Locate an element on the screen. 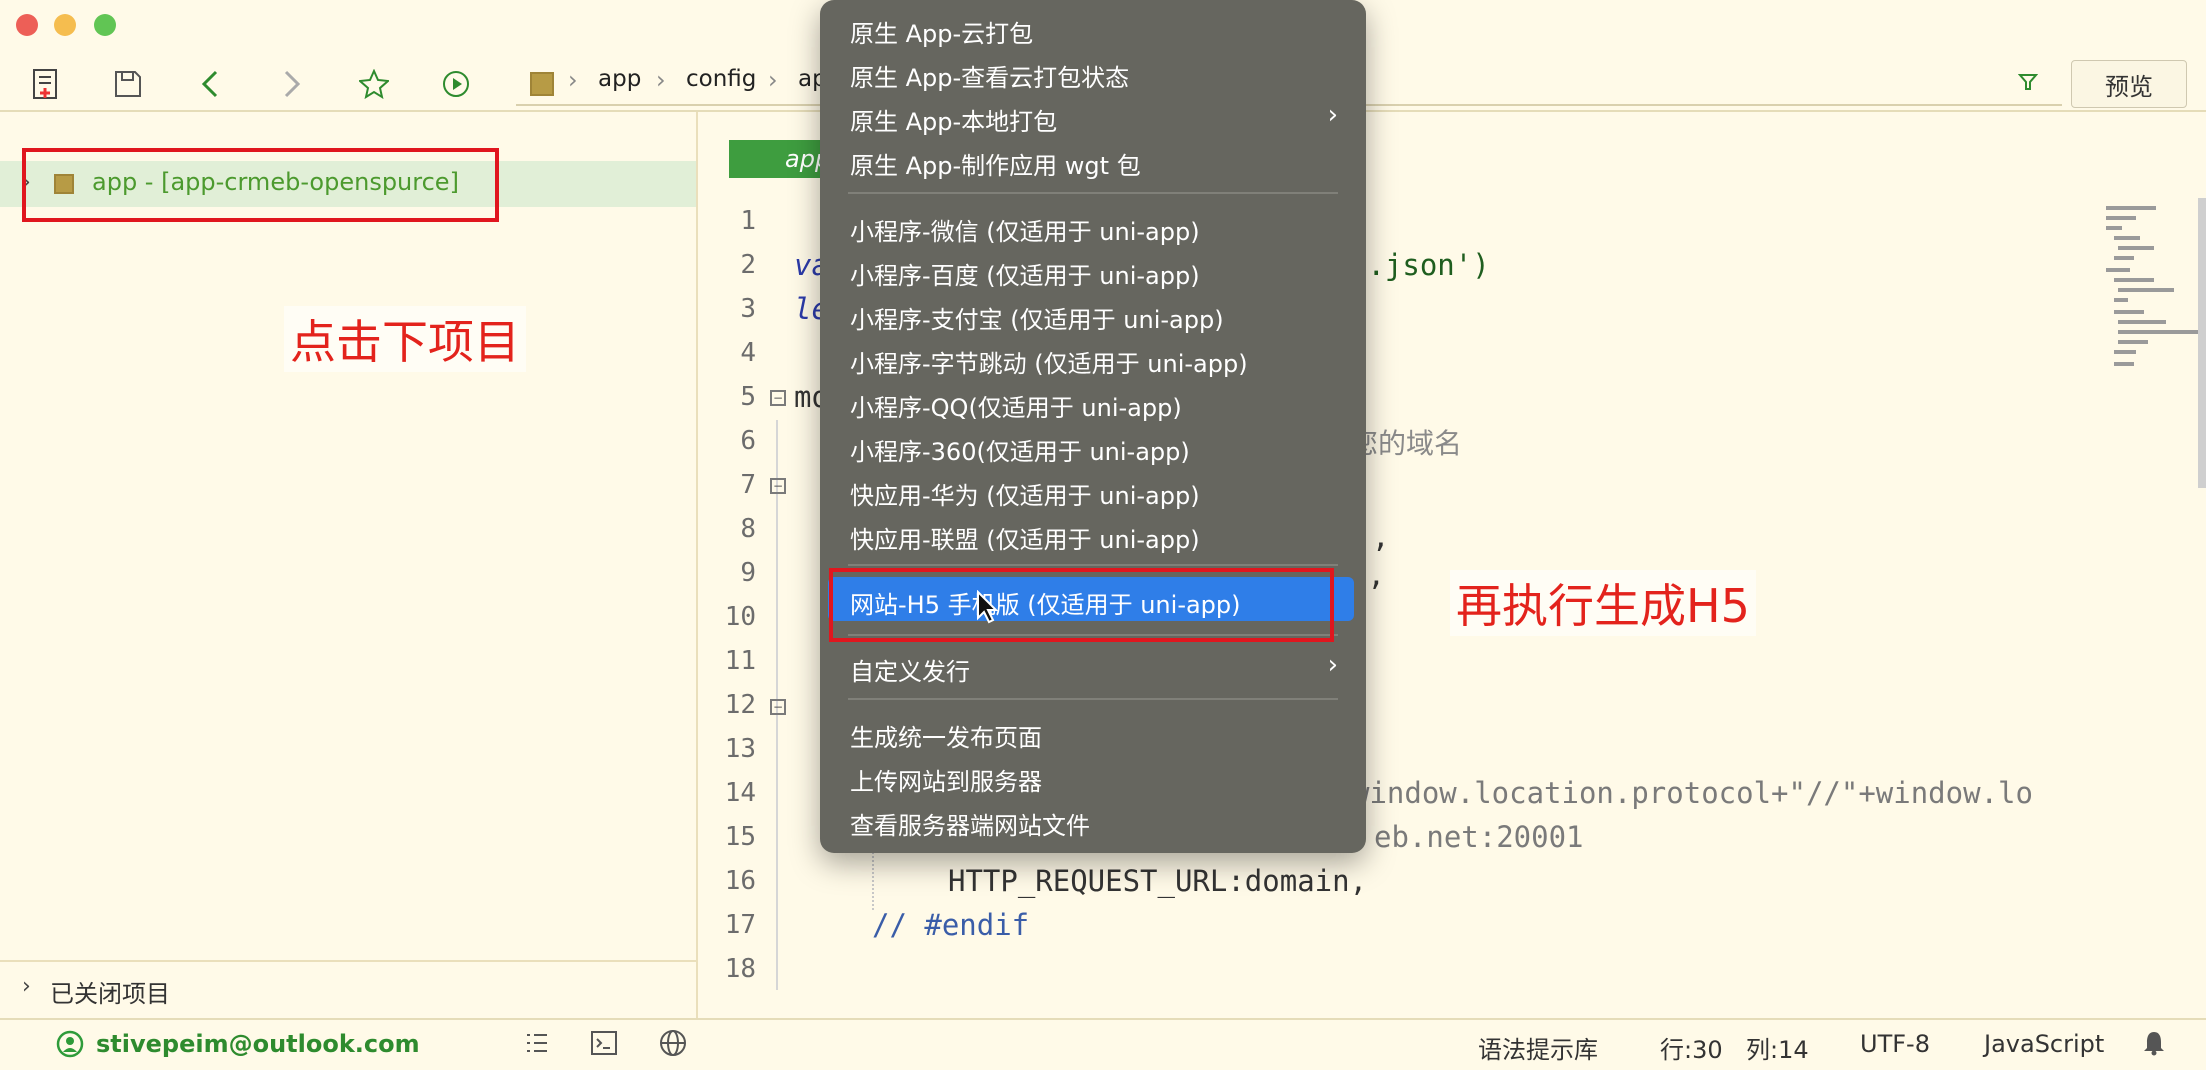  menu-item-app-cloud-status: 原生 App-查看云打包状态 is located at coordinates (989, 75).